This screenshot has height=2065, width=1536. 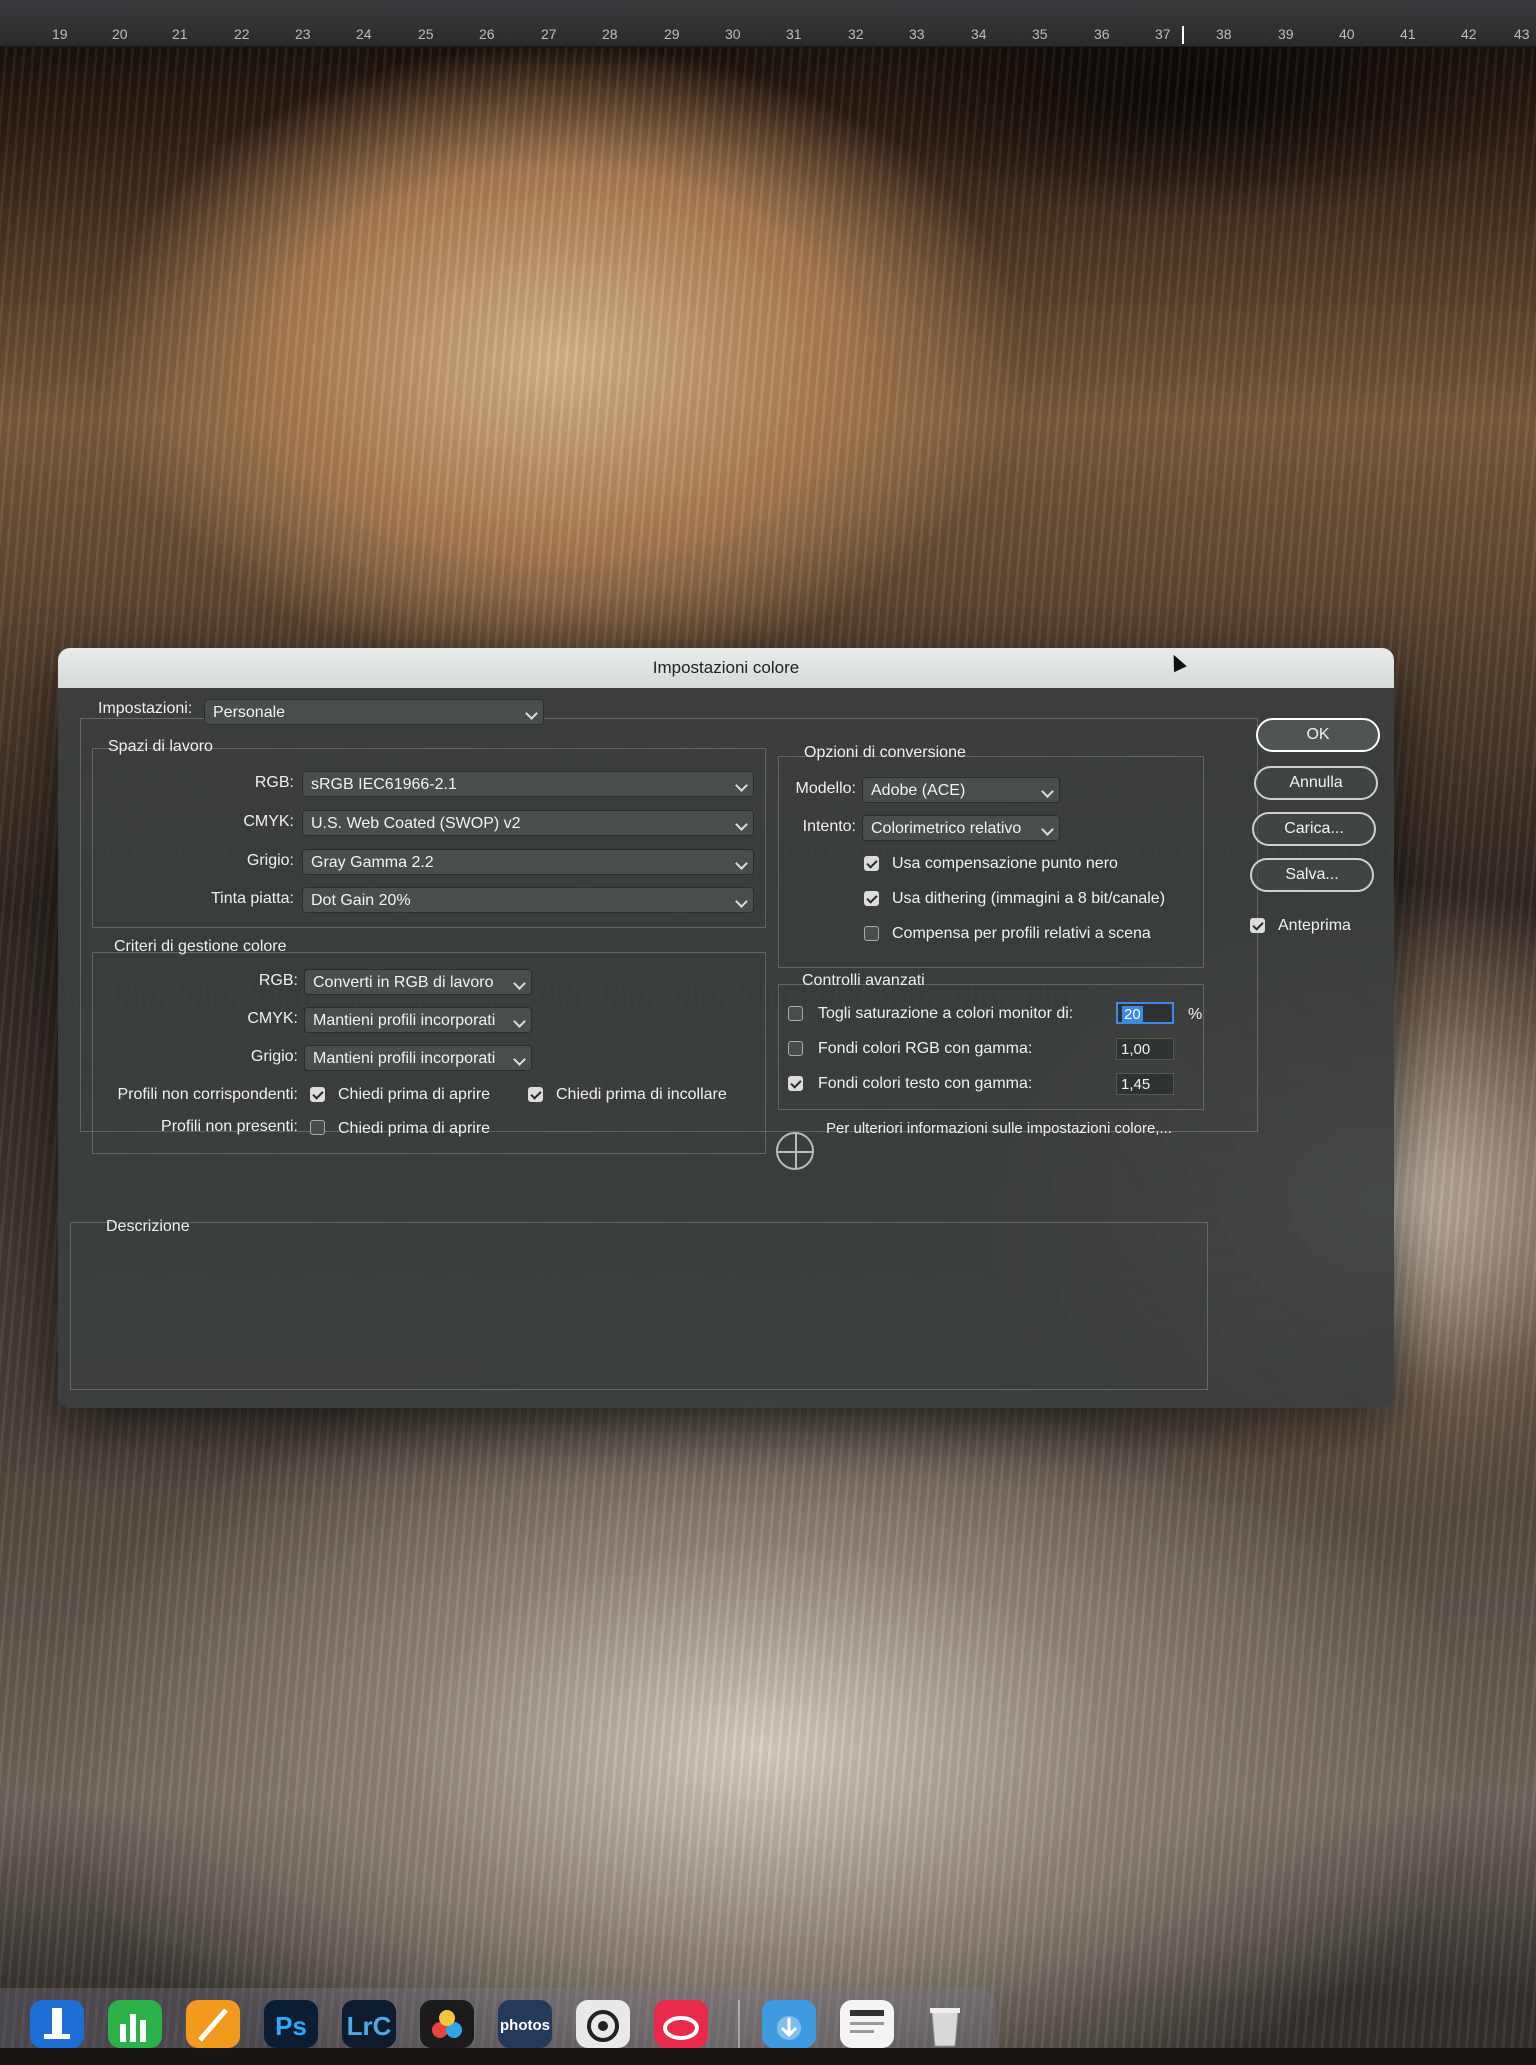 I want to click on ws-rgb-value: sRGB IEC61966-2.1, so click(x=384, y=784).